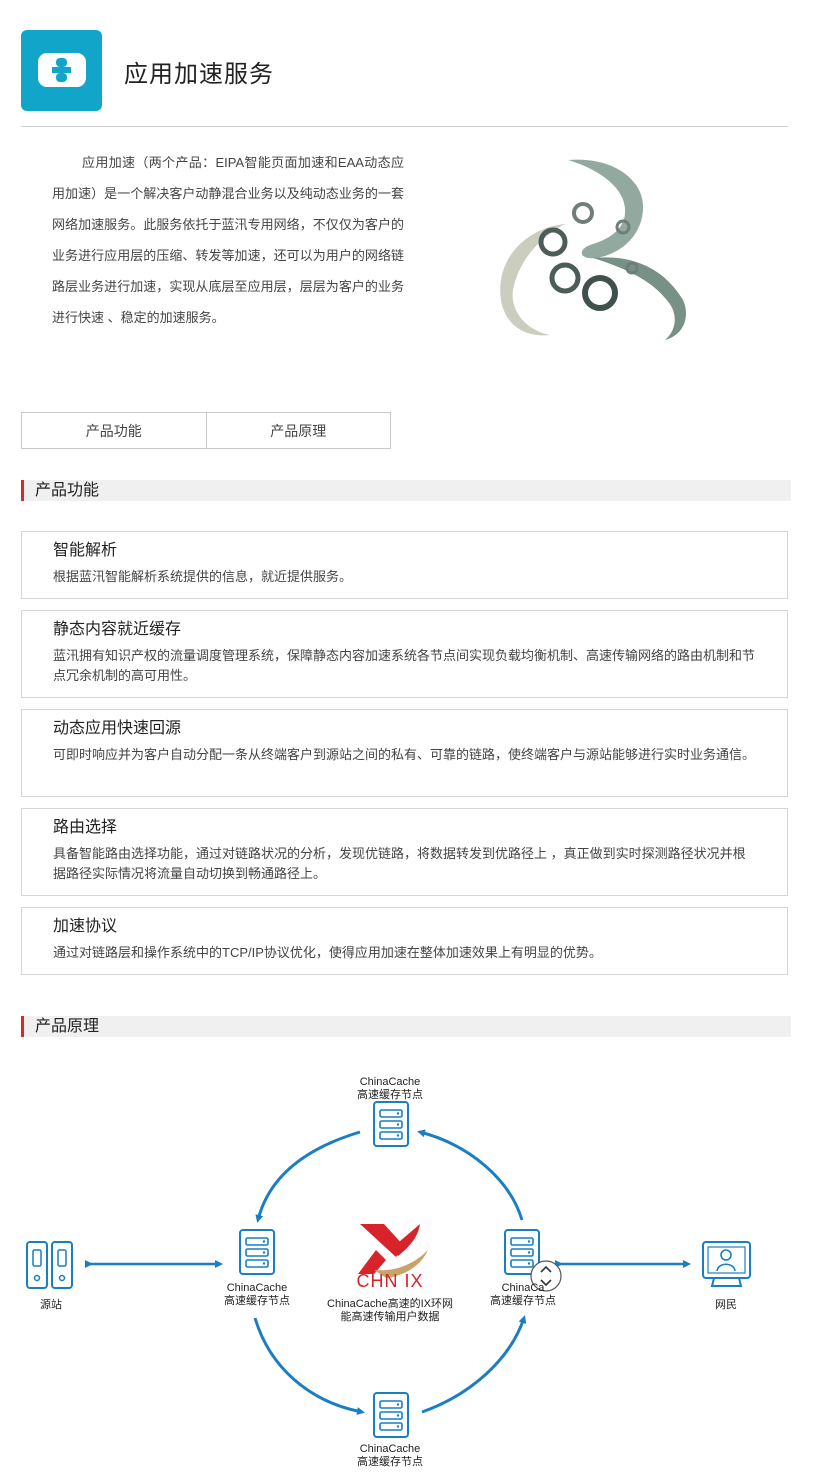  What do you see at coordinates (470, 1175) in the screenshot?
I see `arc-right-to-top` at bounding box center [470, 1175].